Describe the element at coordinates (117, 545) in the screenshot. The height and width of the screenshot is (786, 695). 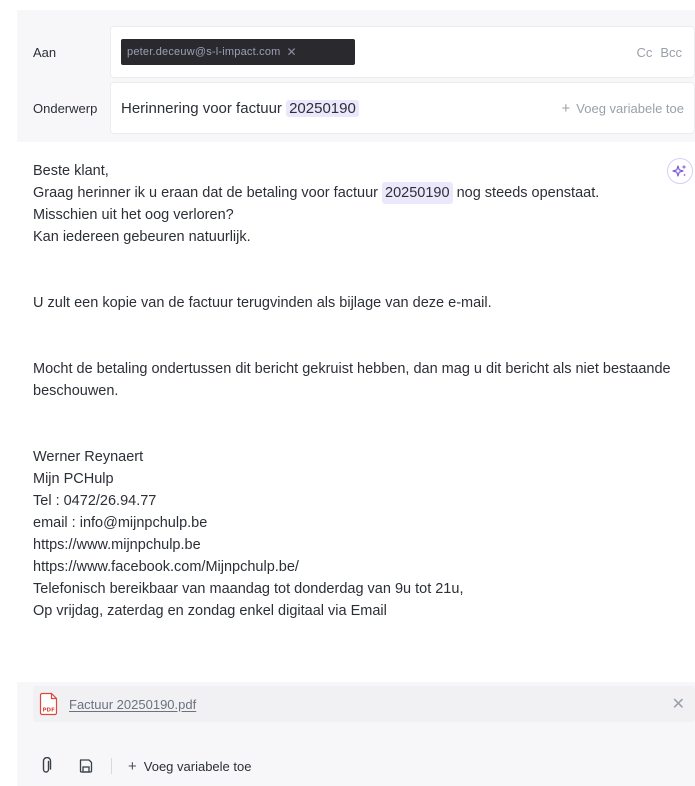
I see `signature-line: https://www.mijnpchulp.be` at that location.